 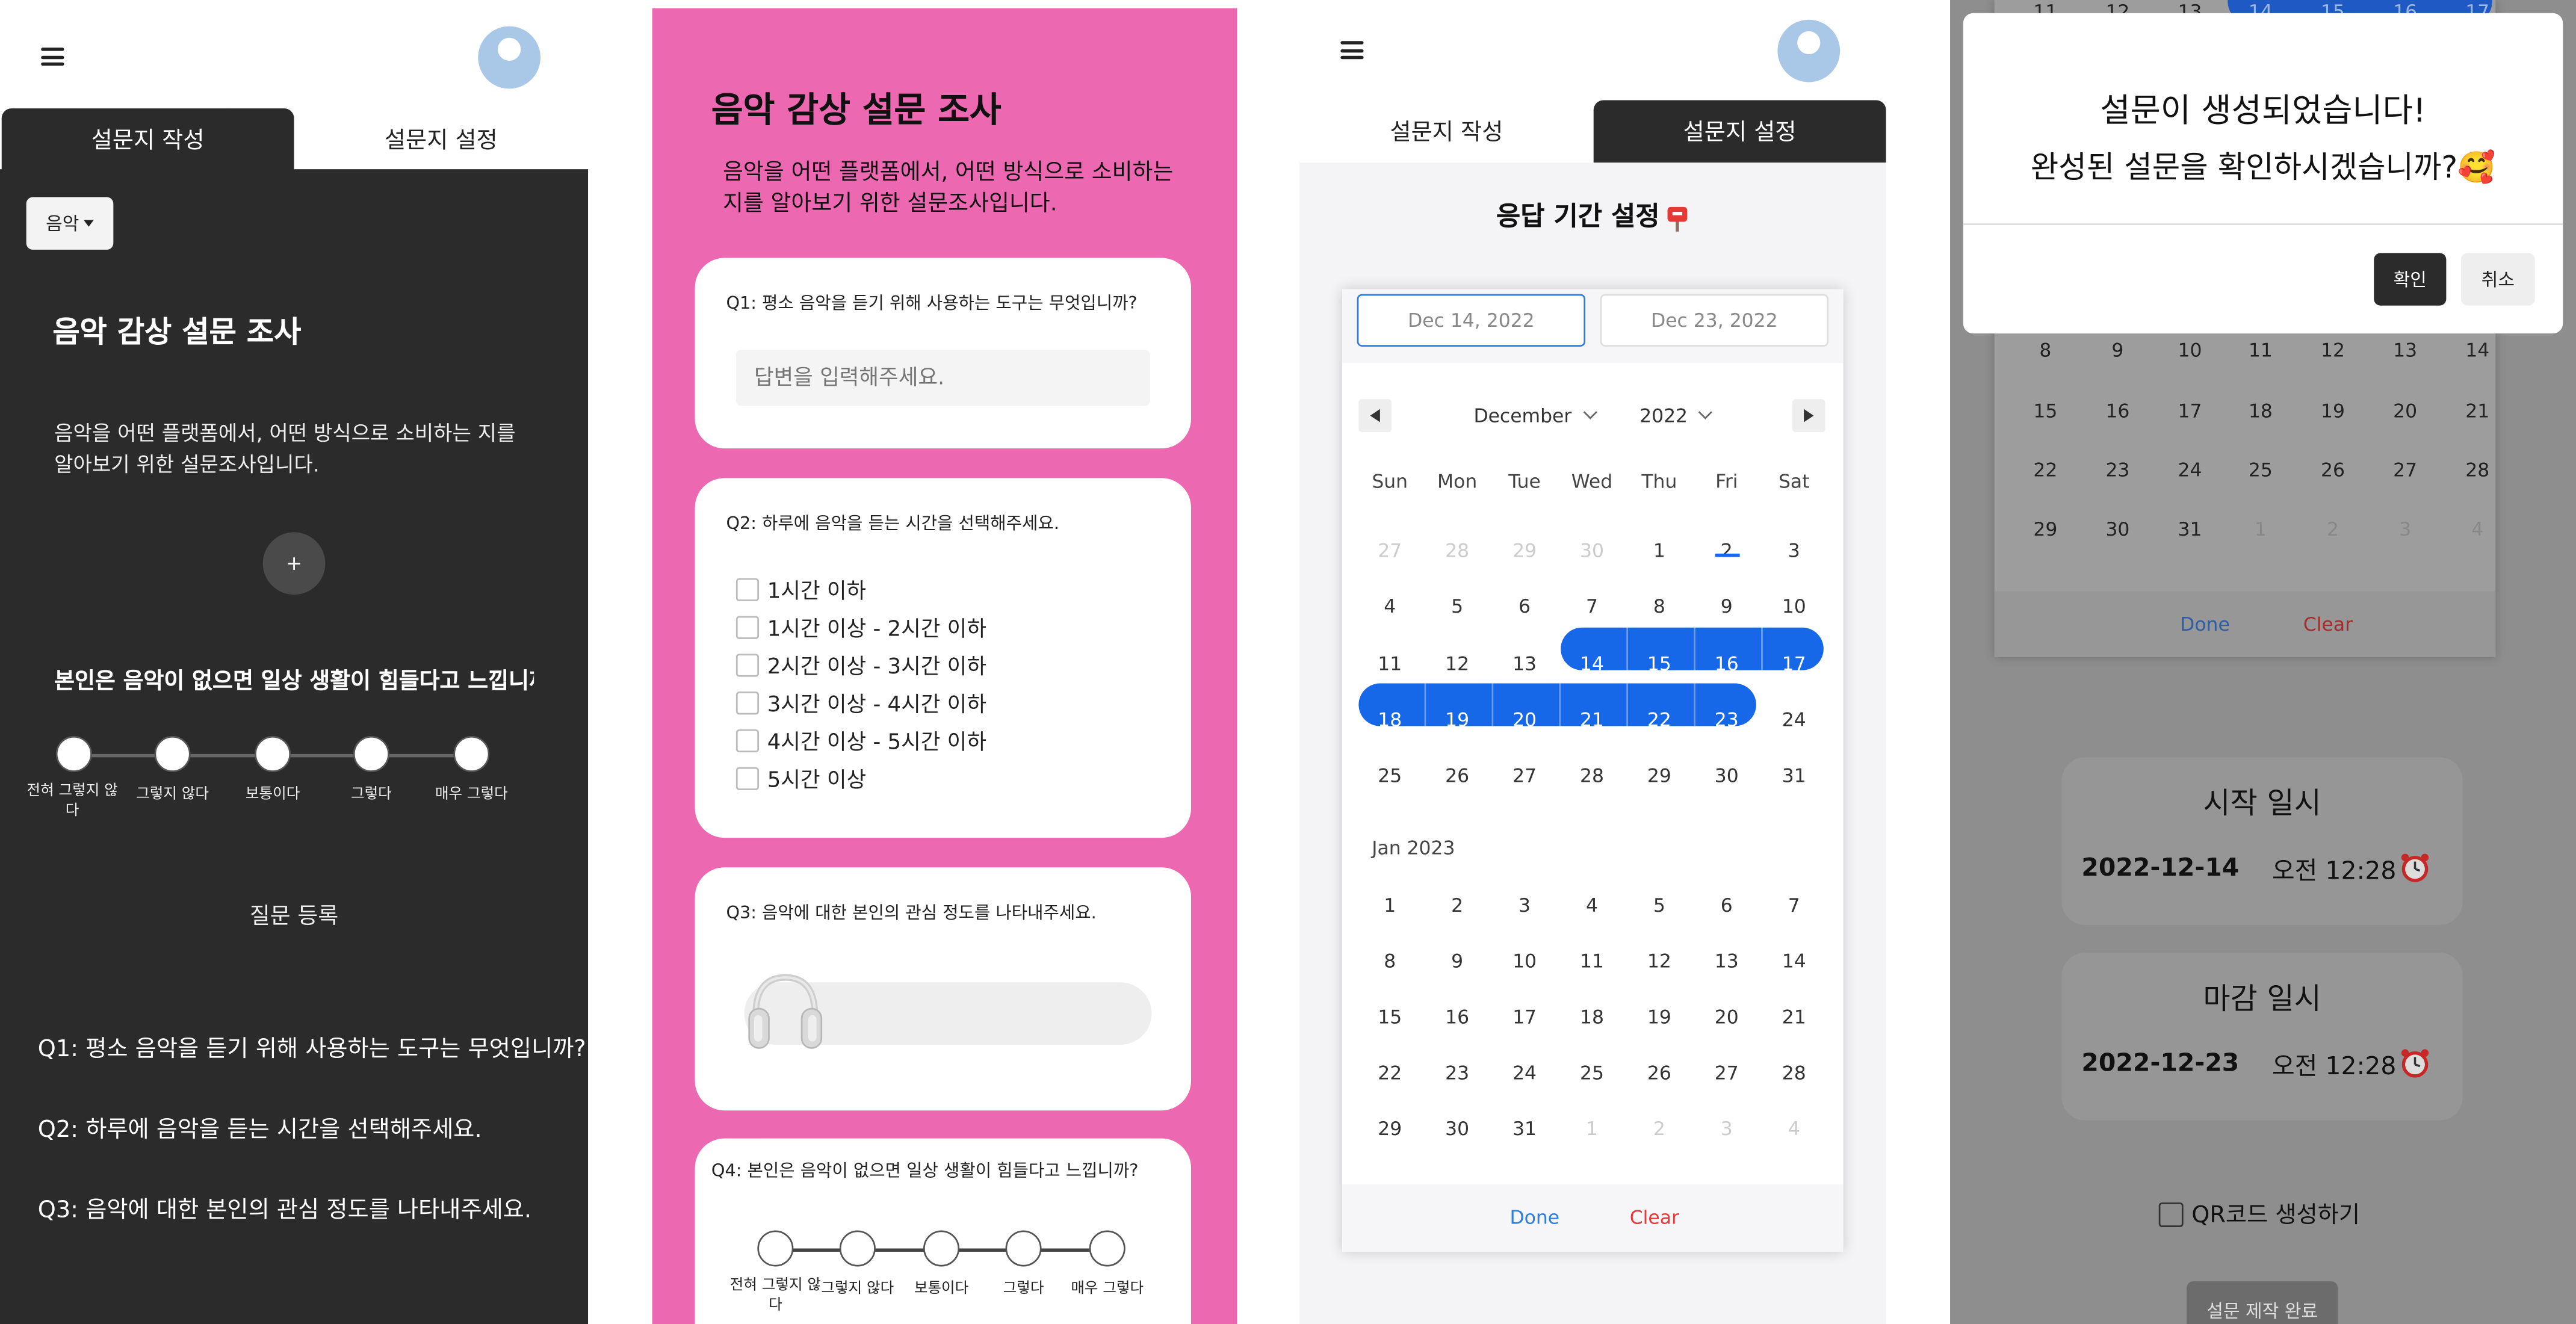 What do you see at coordinates (70, 223) in the screenshot?
I see `category-dropdown: 음악` at bounding box center [70, 223].